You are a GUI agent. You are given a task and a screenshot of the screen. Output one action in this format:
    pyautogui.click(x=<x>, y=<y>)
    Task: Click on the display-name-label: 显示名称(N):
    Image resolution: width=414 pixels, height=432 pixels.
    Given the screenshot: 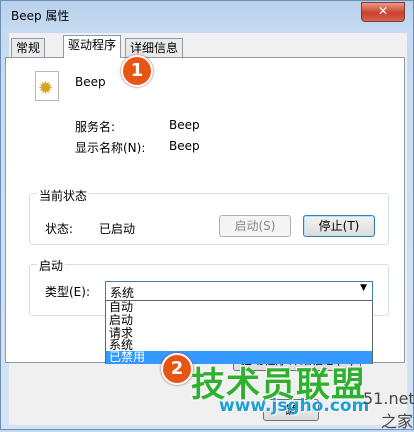 What is the action you would take?
    pyautogui.click(x=110, y=148)
    